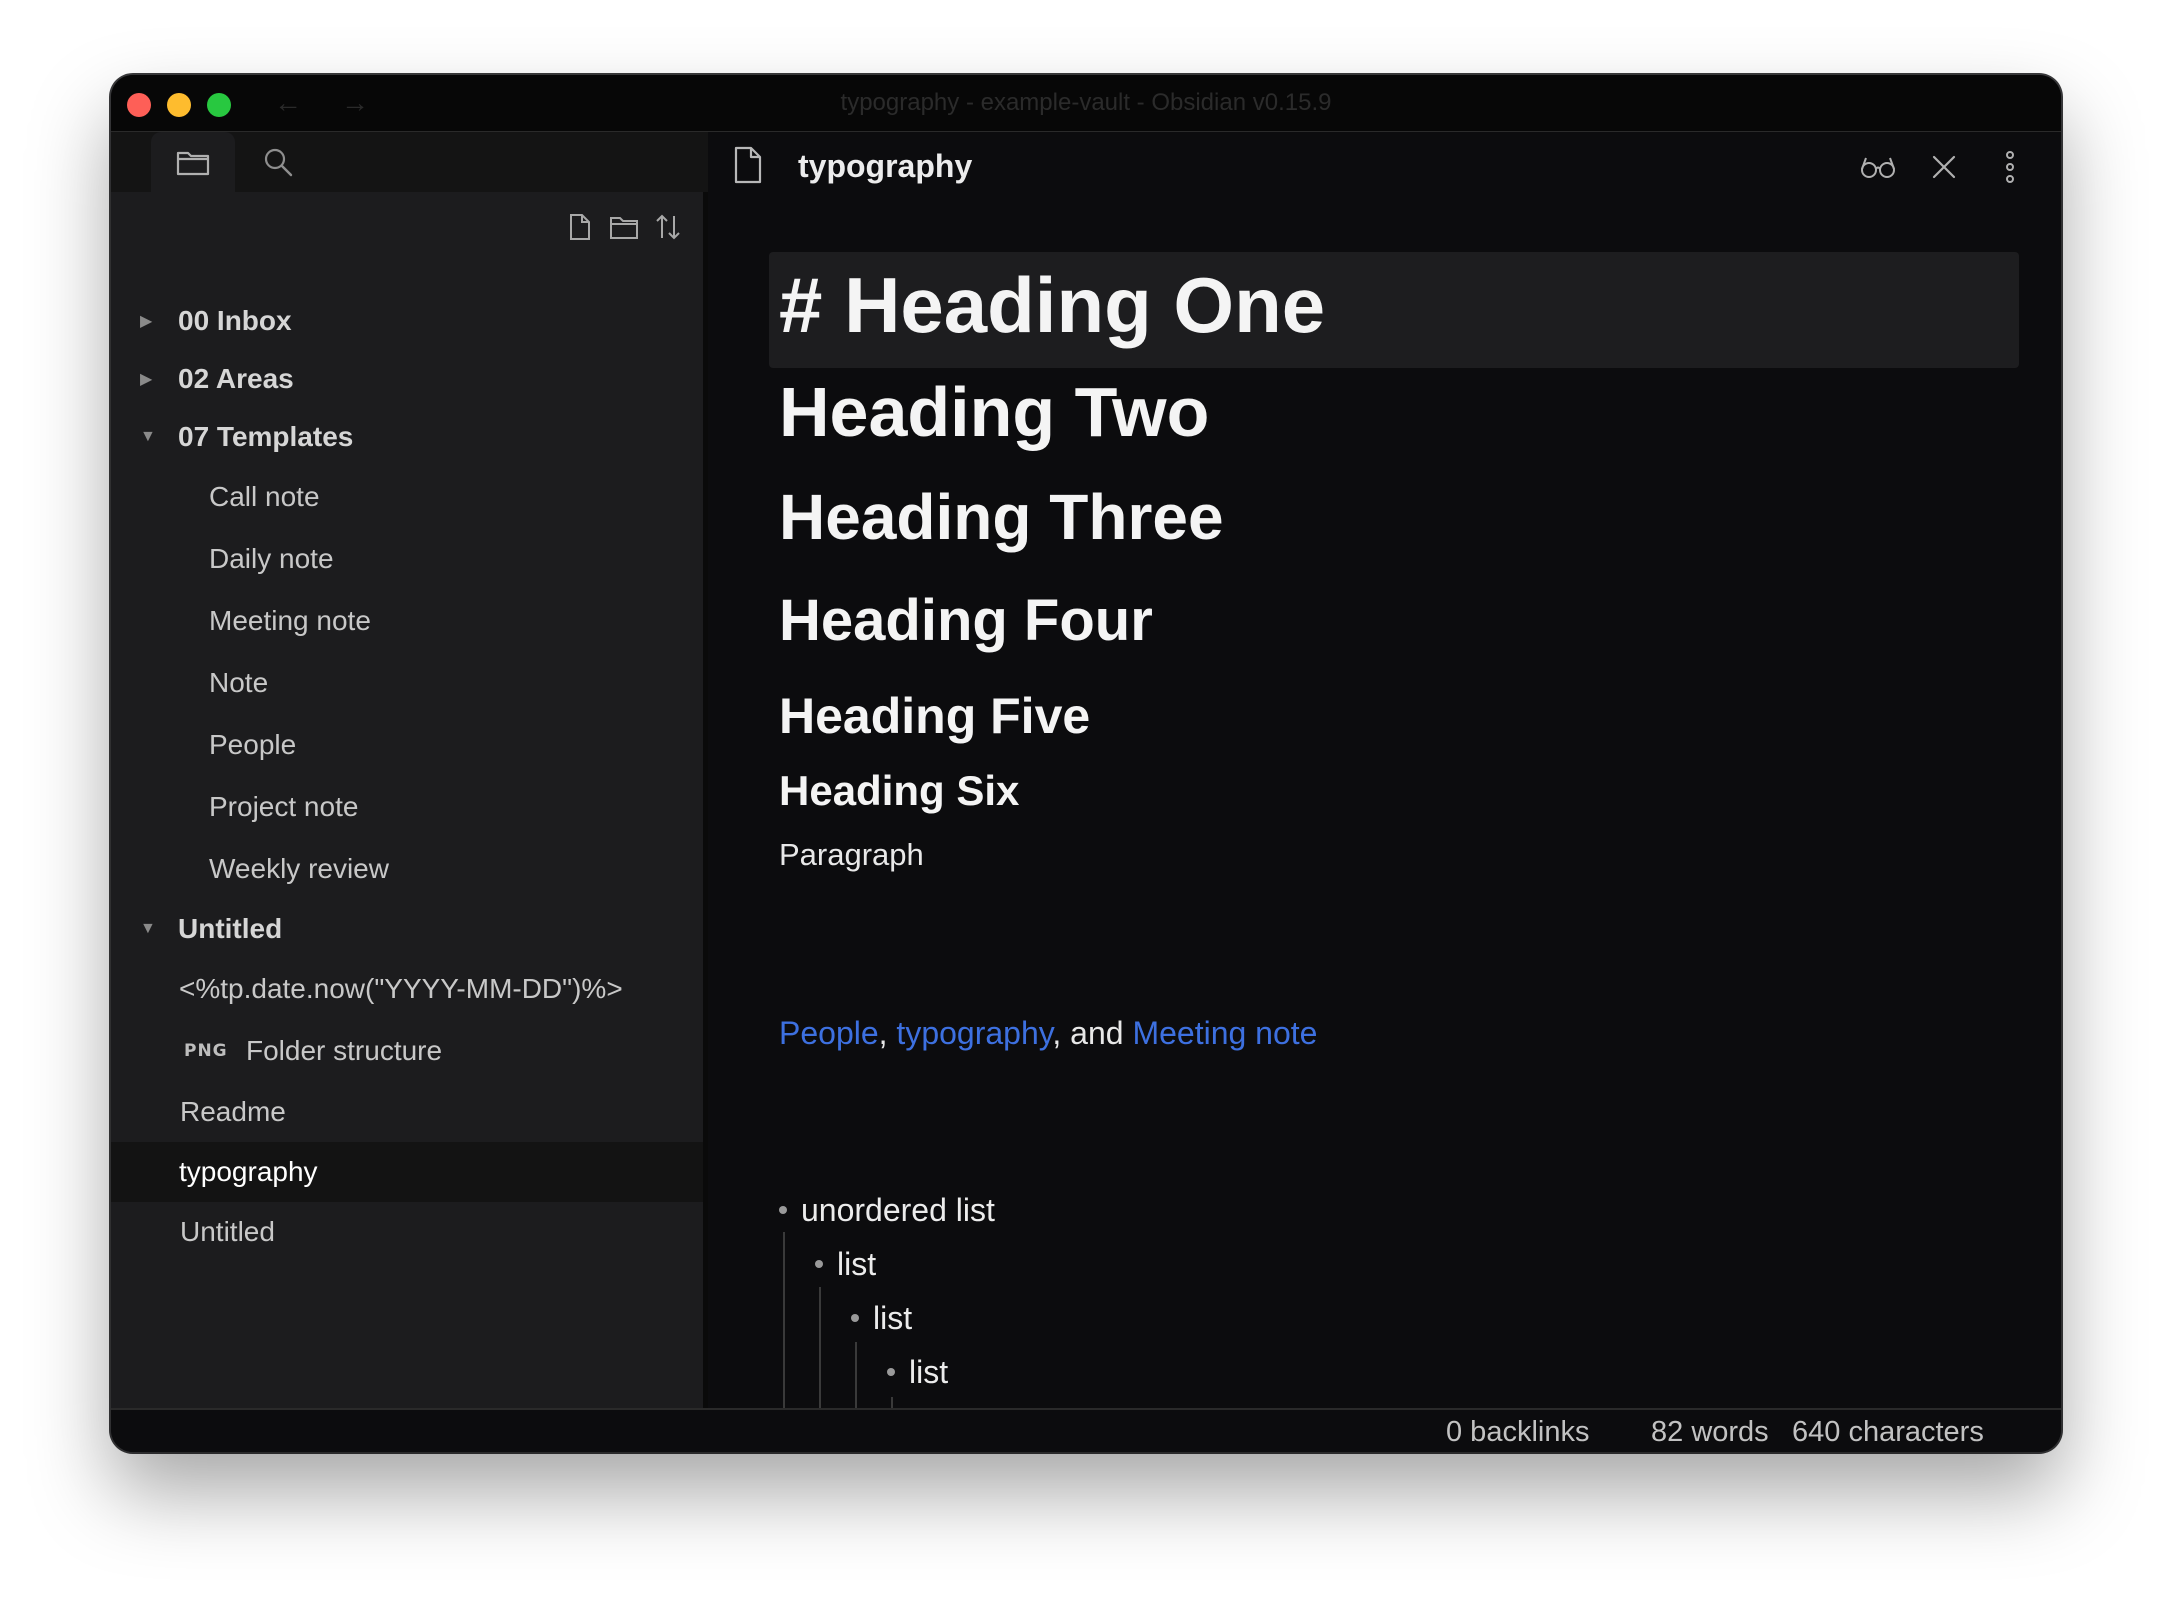 Image resolution: width=2172 pixels, height=1598 pixels. Describe the element at coordinates (407, 929) in the screenshot. I see `folder-untitled: ▼ Untitled` at that location.